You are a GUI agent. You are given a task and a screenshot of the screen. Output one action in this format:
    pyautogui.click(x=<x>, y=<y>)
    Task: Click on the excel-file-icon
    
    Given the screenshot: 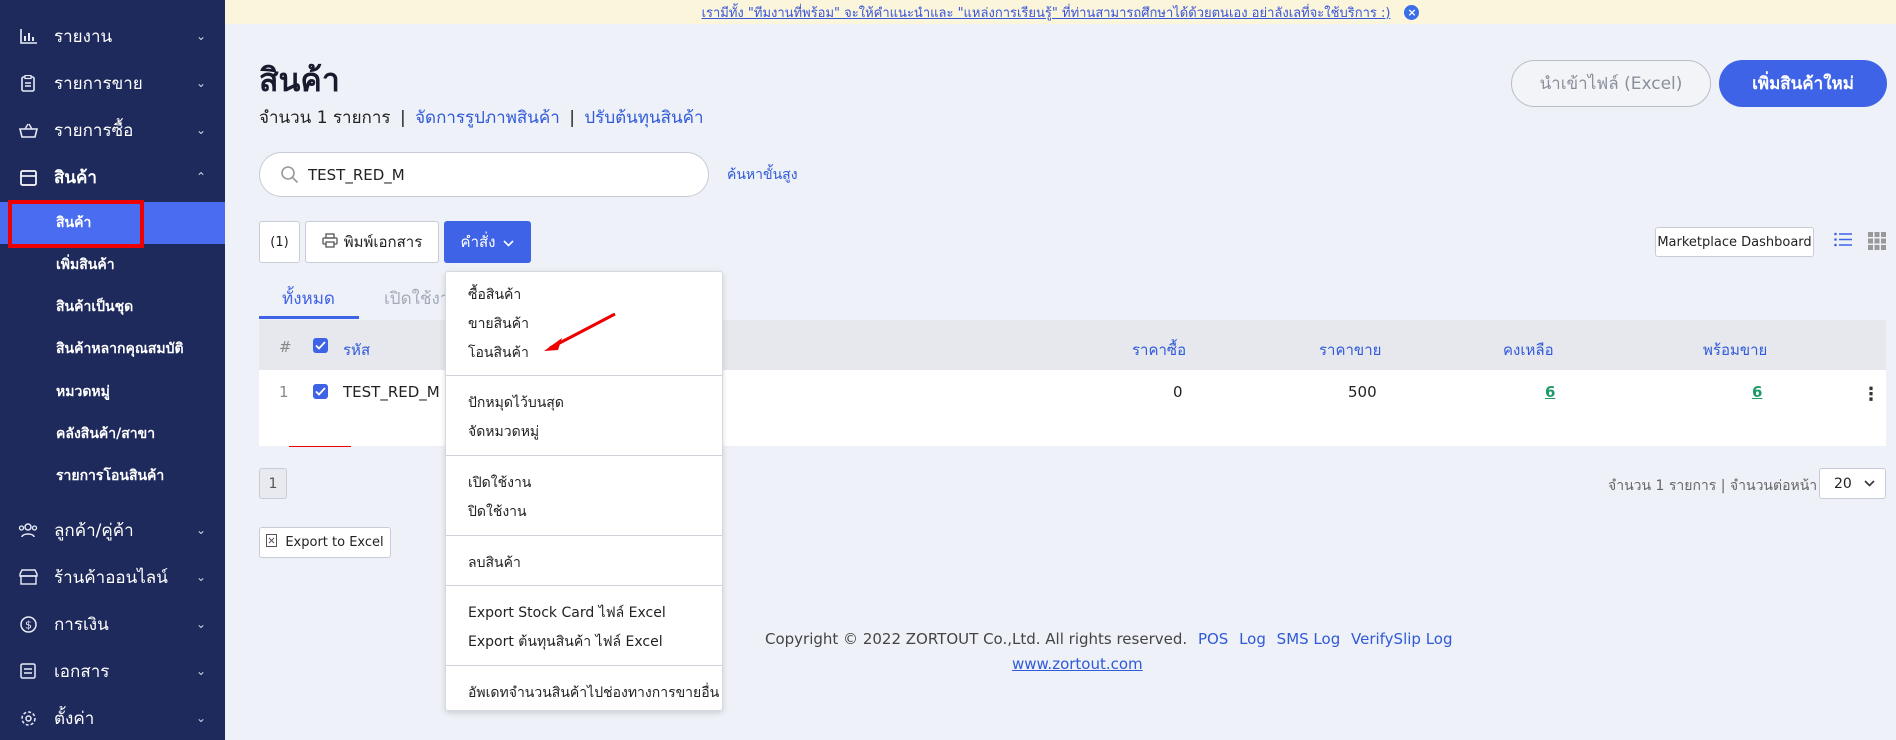 What is the action you would take?
    pyautogui.click(x=272, y=542)
    